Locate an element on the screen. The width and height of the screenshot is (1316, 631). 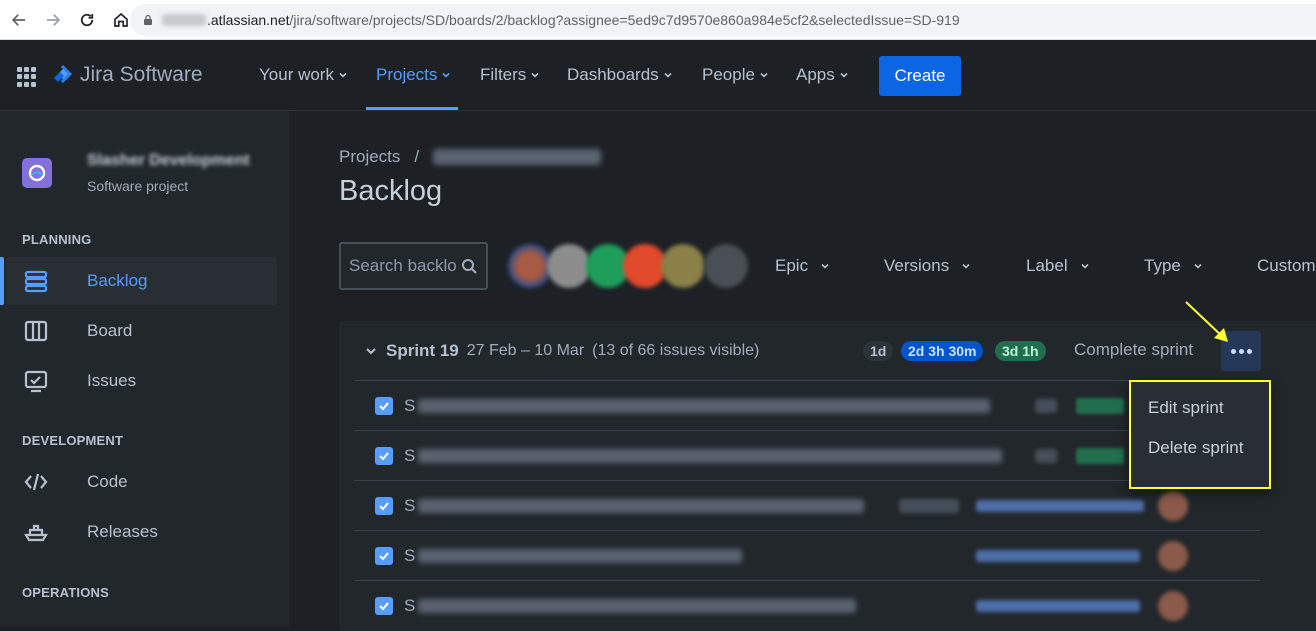
logo-text: Jira Software is located at coordinates (141, 74).